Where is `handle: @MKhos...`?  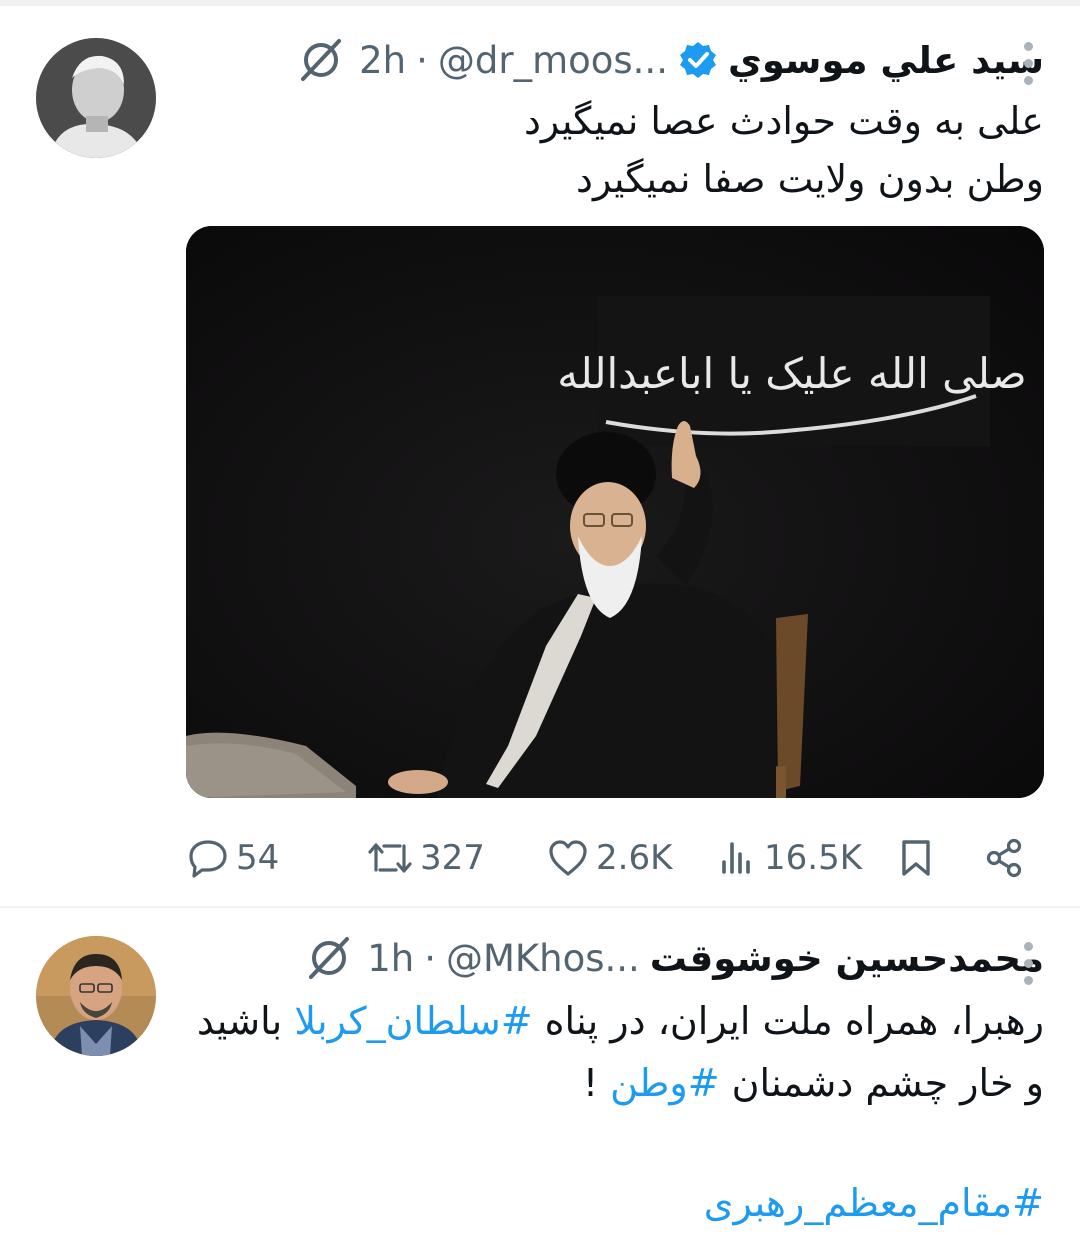
handle: @MKhos... is located at coordinates (543, 958).